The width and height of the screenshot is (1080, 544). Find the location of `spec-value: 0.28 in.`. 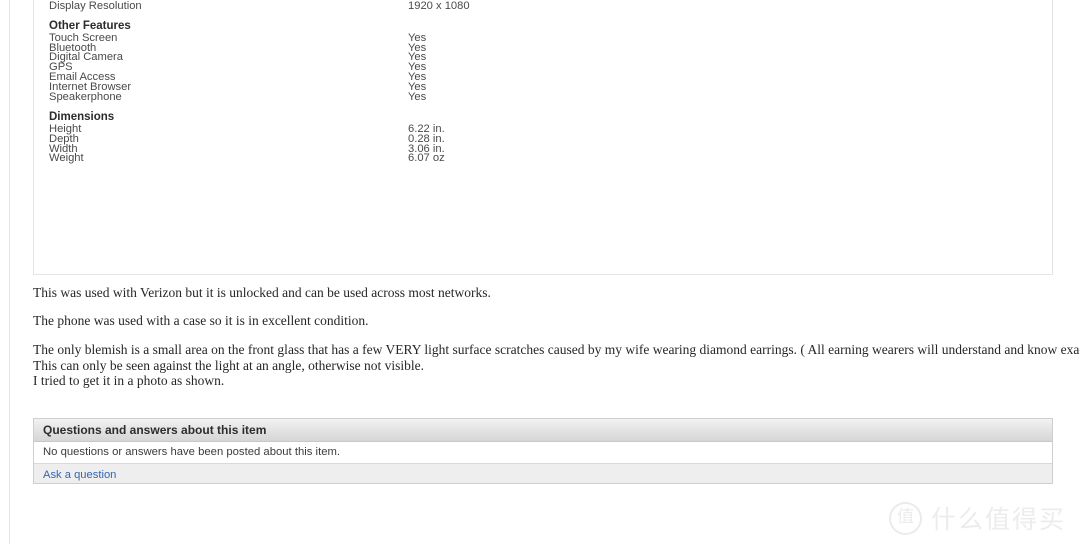

spec-value: 0.28 in. is located at coordinates (426, 138).